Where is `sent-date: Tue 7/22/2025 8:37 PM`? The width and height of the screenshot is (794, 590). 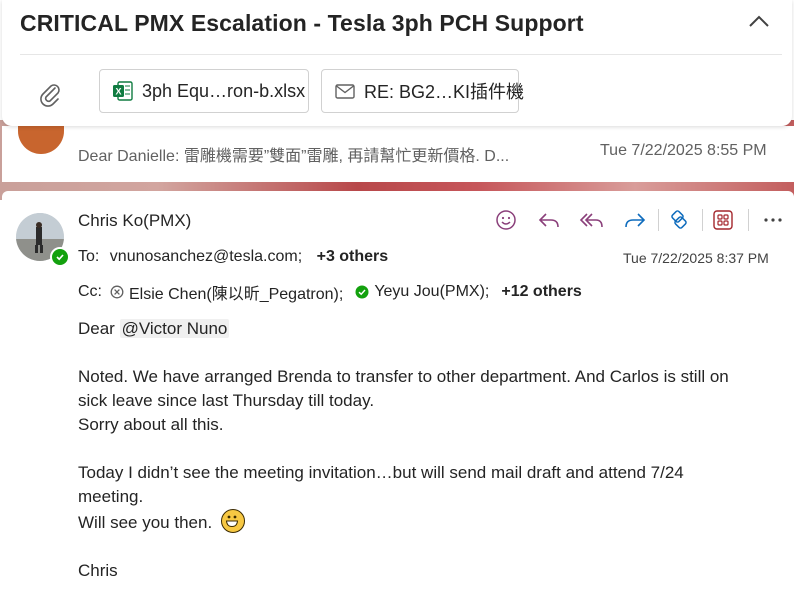
sent-date: Tue 7/22/2025 8:37 PM is located at coordinates (696, 258).